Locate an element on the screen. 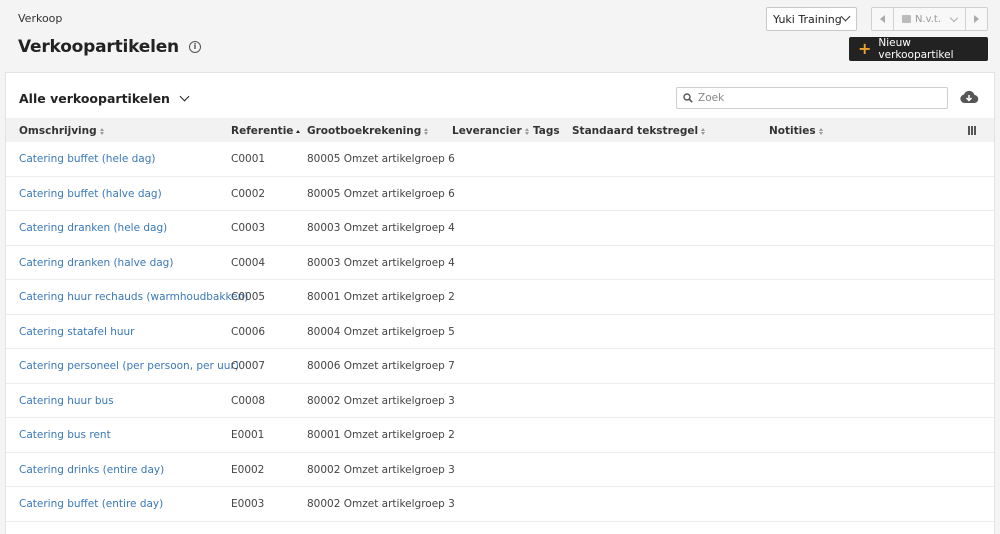  chevron-right-icon is located at coordinates (976, 19).